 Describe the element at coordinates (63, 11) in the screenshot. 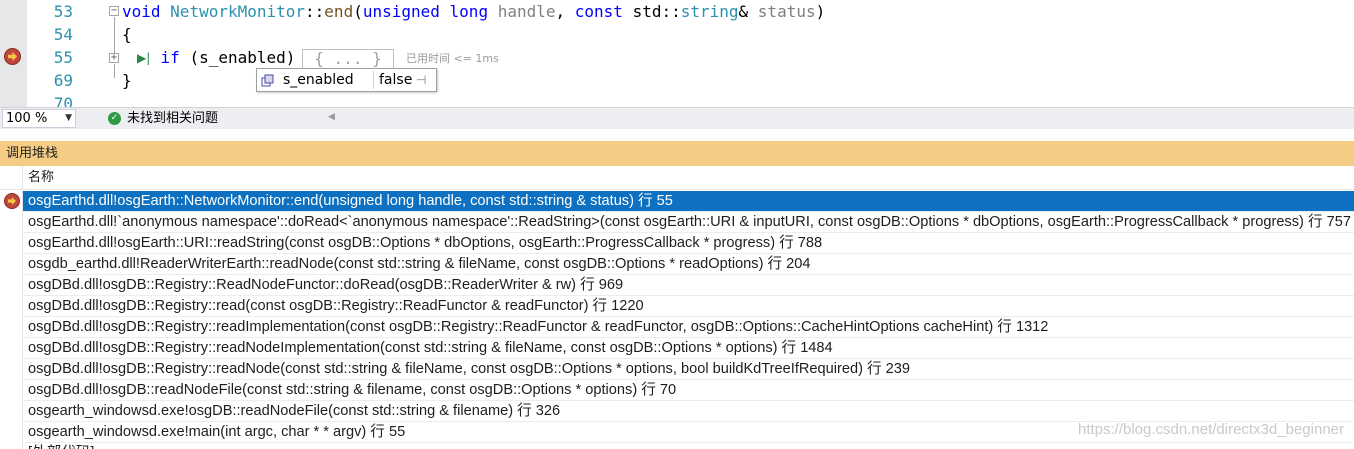

I see `line-number: 53` at that location.